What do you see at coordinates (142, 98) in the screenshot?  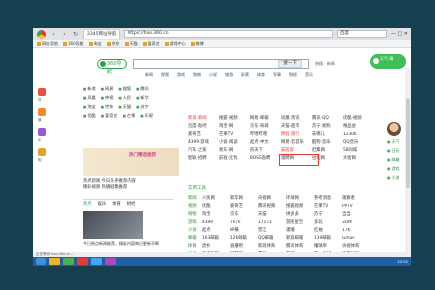 I see `link-item: 新华` at bounding box center [142, 98].